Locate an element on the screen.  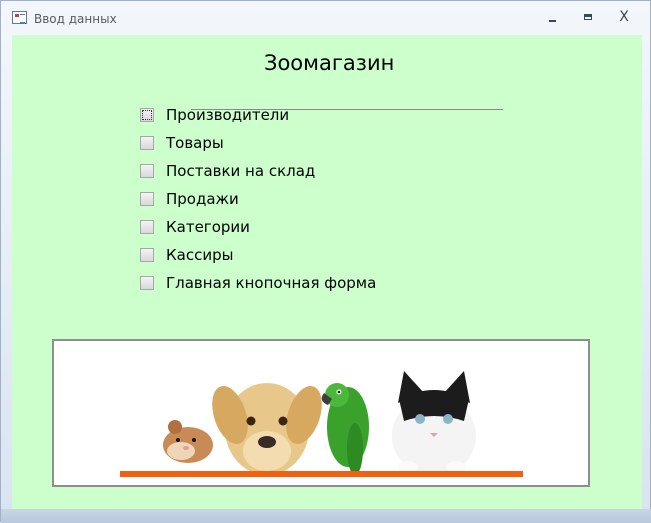
hamster-icon is located at coordinates (188, 441).